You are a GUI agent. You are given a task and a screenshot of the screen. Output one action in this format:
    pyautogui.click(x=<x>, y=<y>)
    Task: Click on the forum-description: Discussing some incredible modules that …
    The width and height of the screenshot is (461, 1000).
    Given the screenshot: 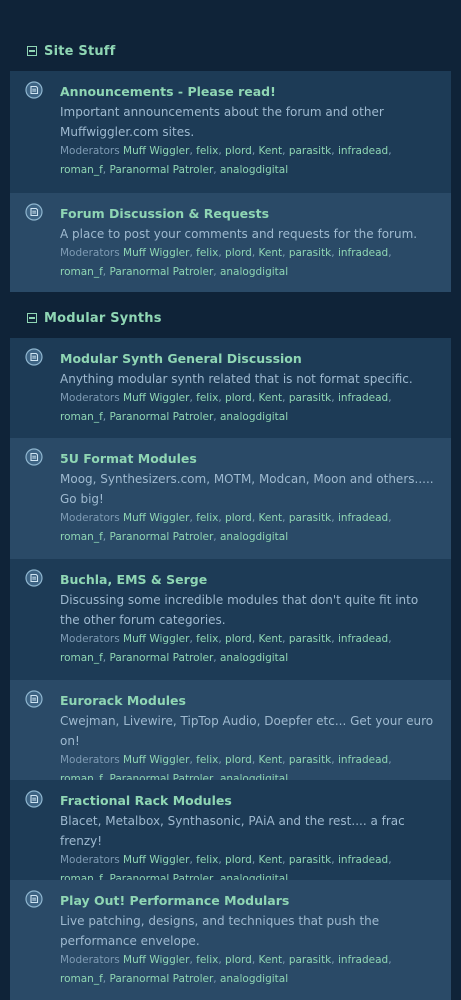 What is the action you would take?
    pyautogui.click(x=239, y=610)
    